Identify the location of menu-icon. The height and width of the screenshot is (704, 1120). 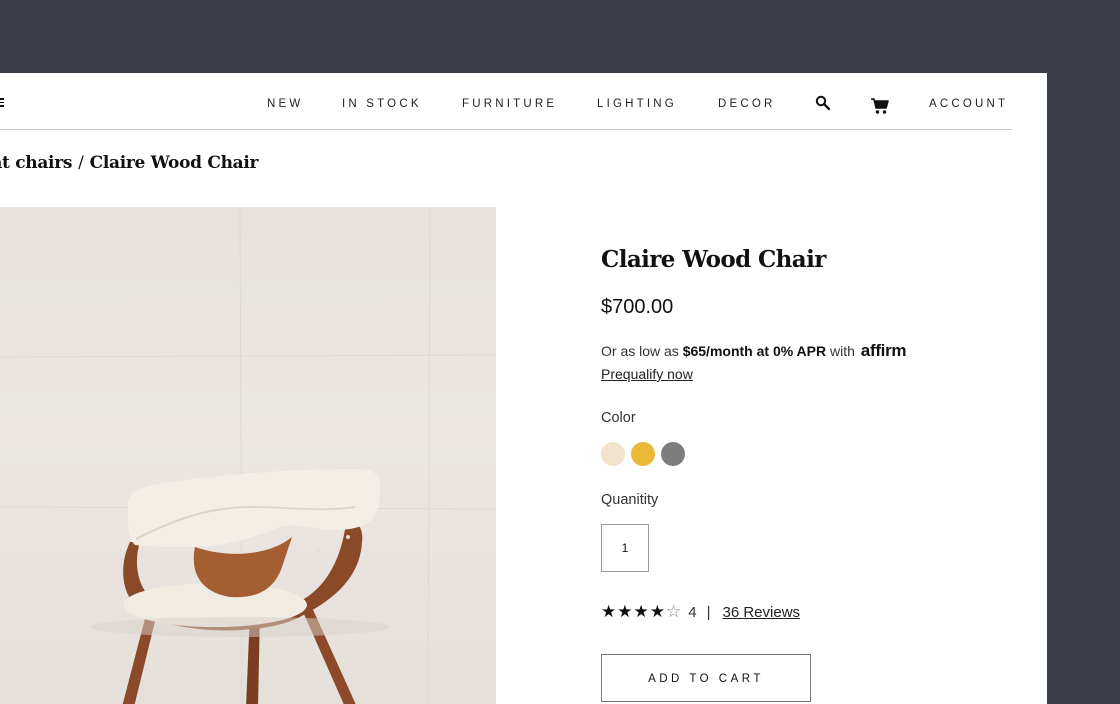
(2, 102).